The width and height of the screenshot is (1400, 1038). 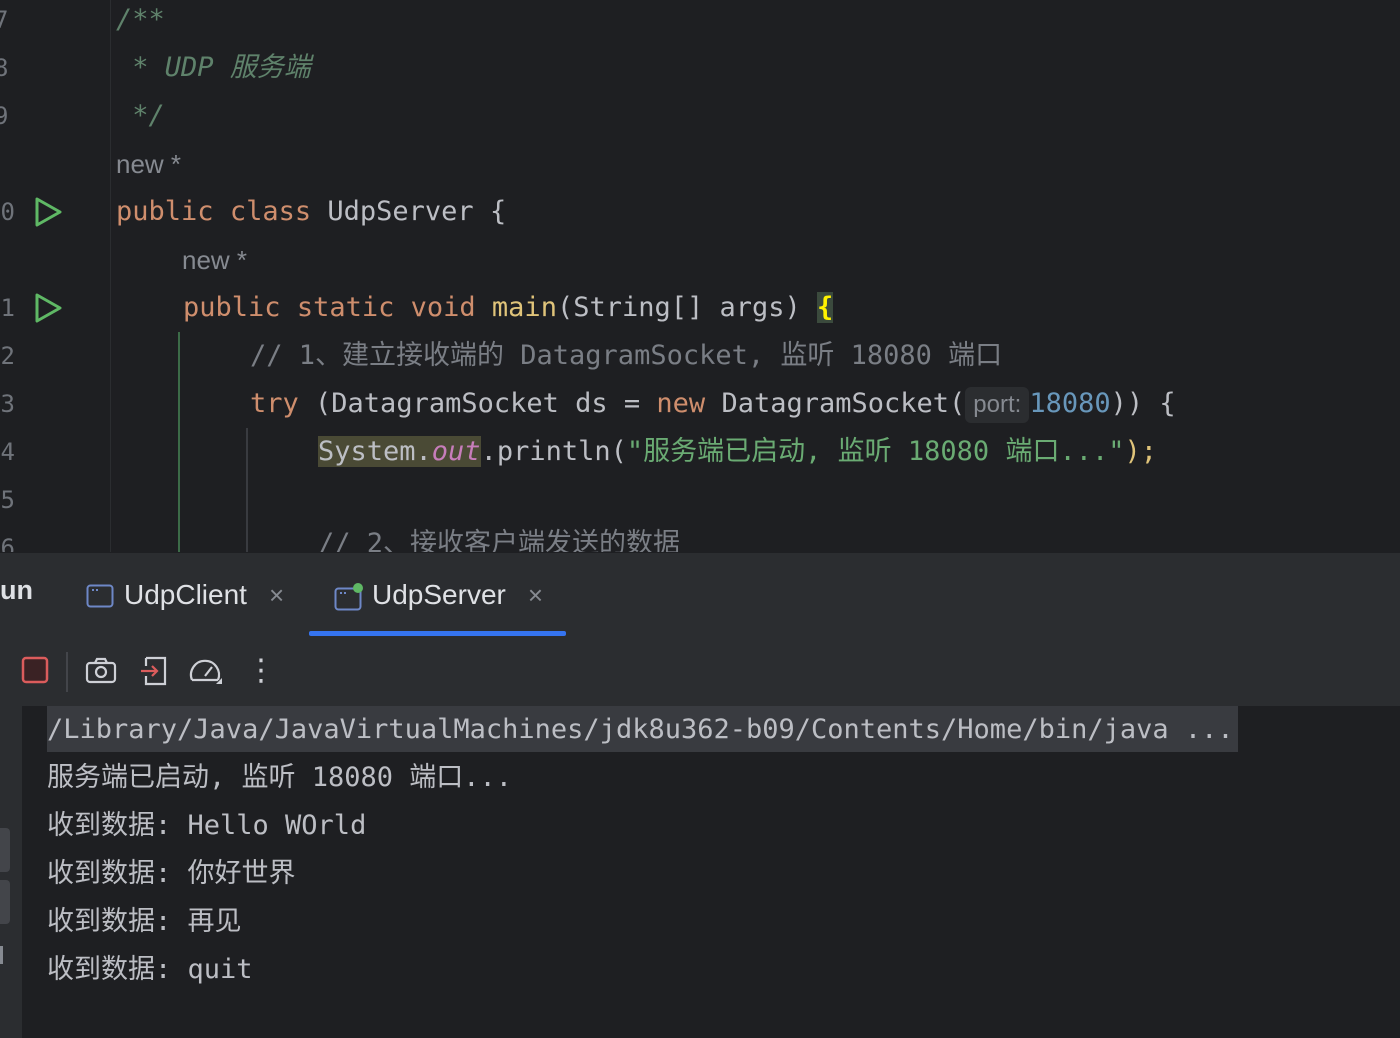 I want to click on restore-layout-icon, so click(x=154, y=671).